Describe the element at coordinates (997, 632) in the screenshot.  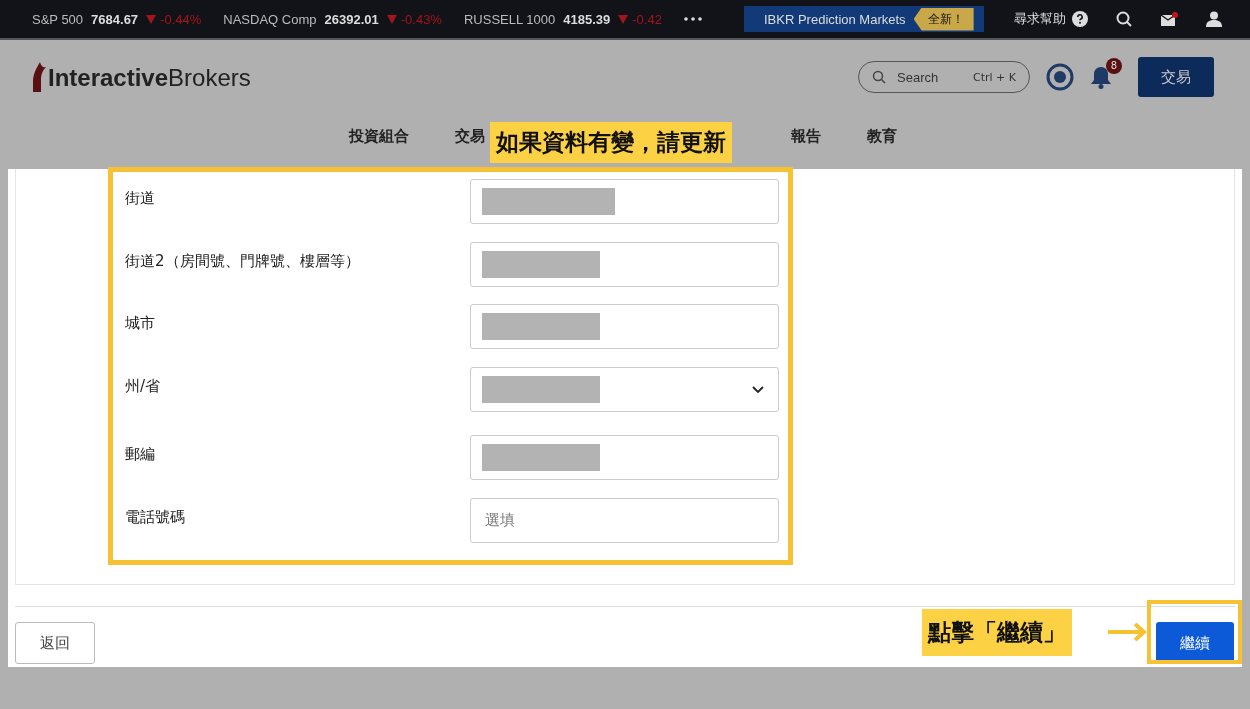
I see `annotation-callout: 點擊「繼續」` at that location.